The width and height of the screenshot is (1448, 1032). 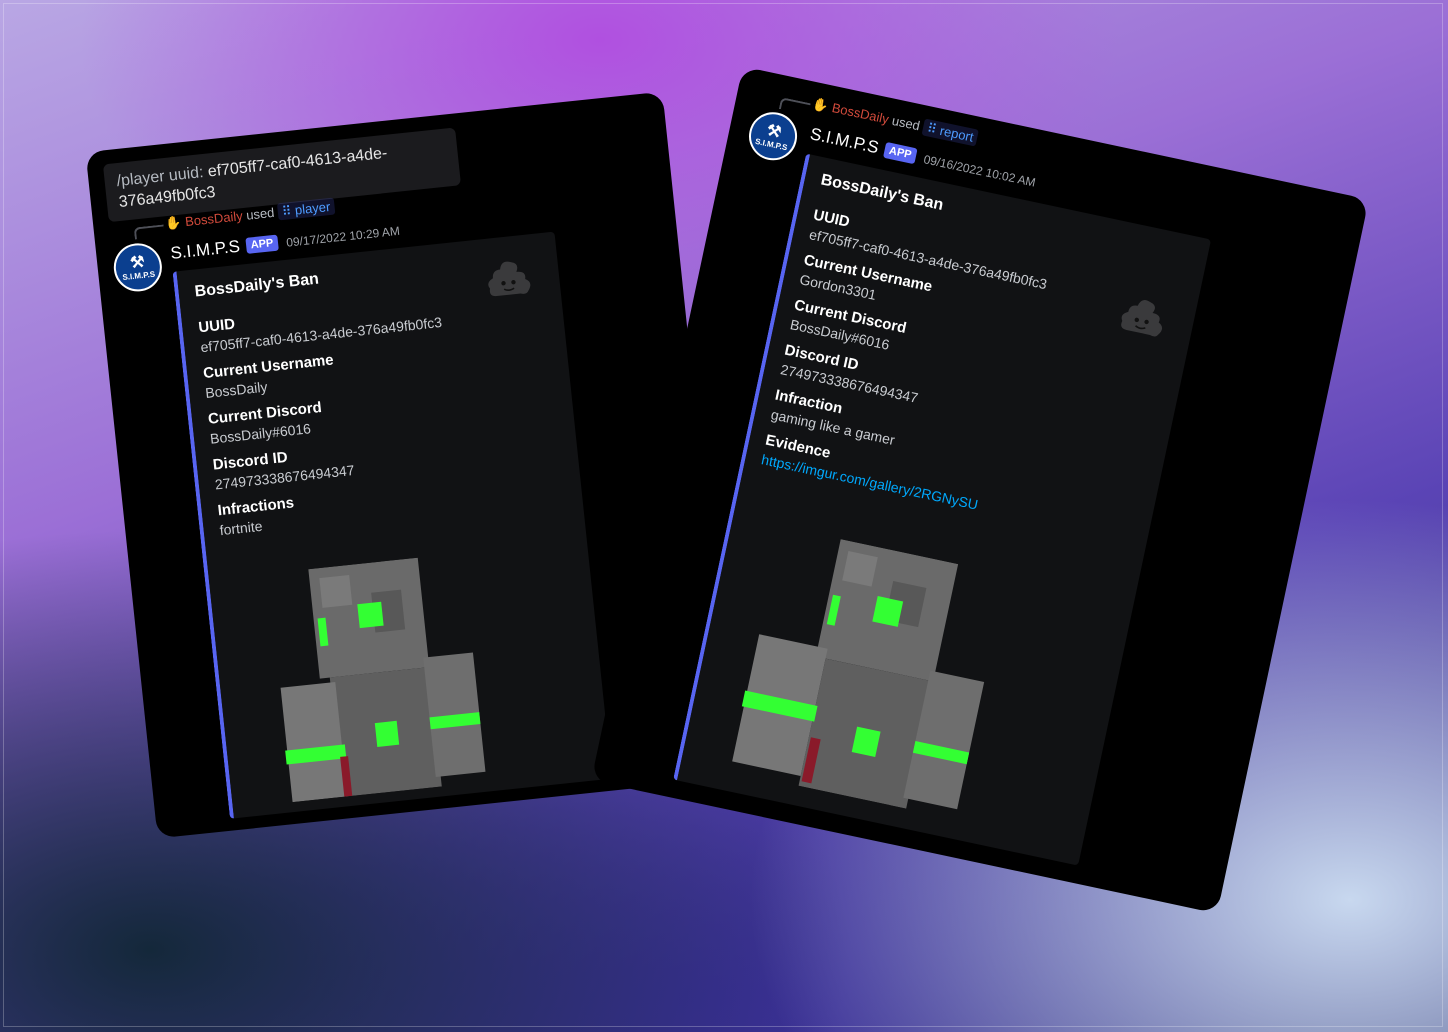 I want to click on reply-username: BossDaily, so click(x=861, y=113).